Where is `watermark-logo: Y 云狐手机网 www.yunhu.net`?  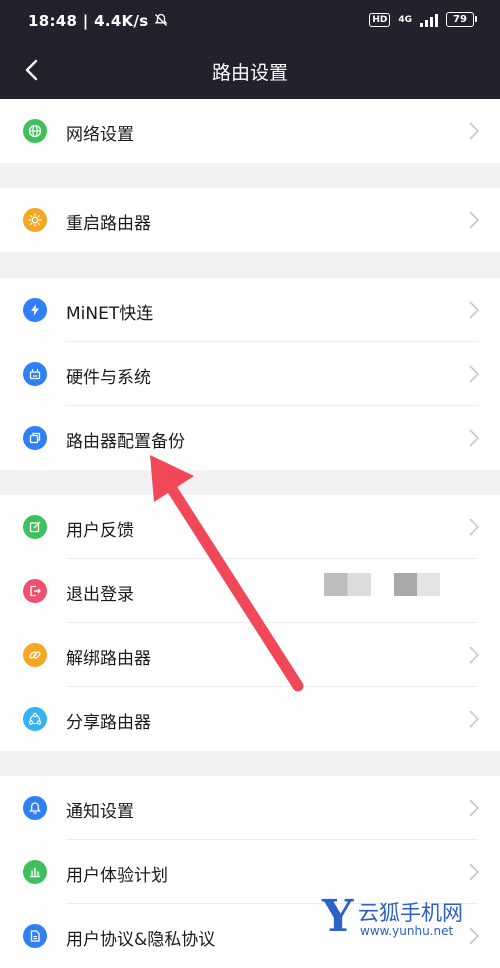 watermark-logo: Y 云狐手机网 www.yunhu.net is located at coordinates (407, 921).